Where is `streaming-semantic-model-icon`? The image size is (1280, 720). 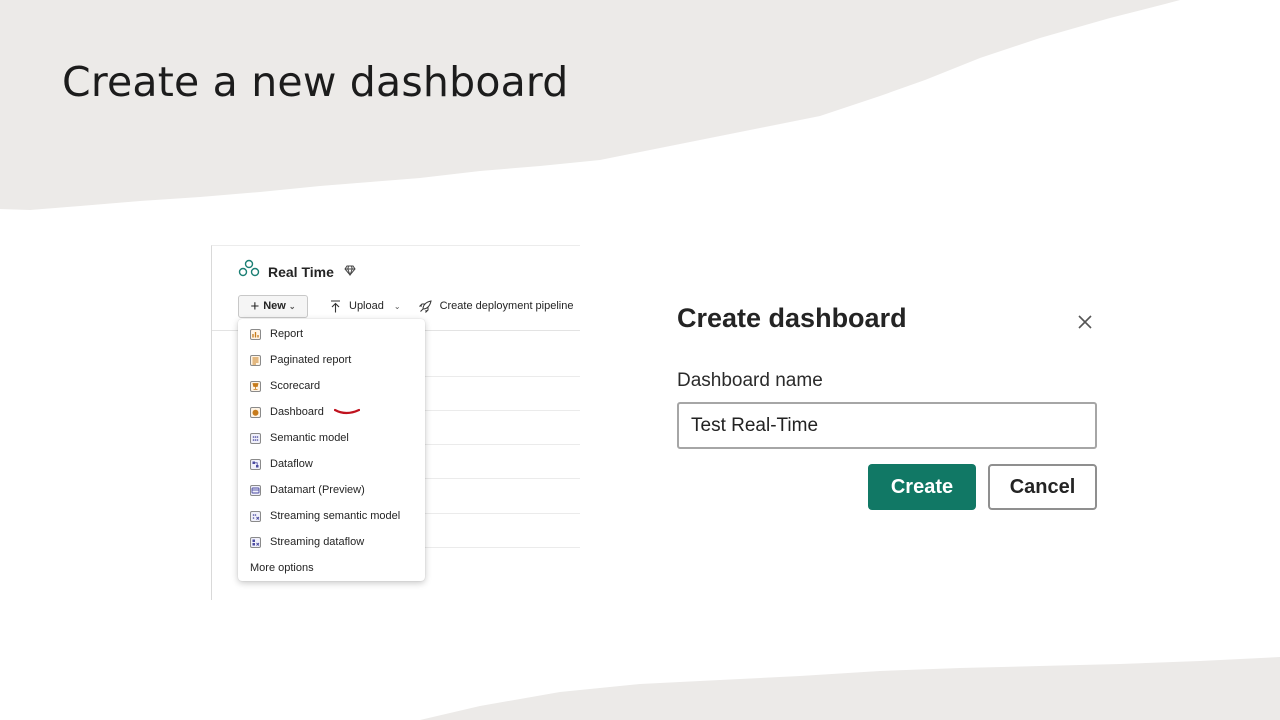 streaming-semantic-model-icon is located at coordinates (255, 516).